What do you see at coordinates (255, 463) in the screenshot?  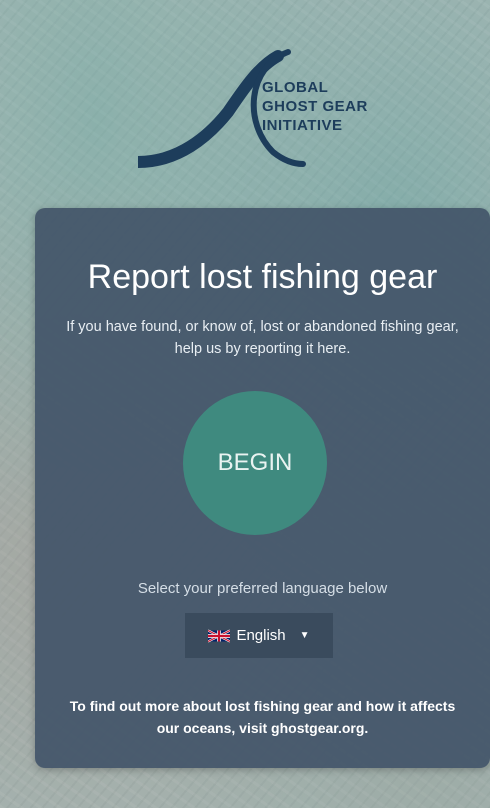 I see `begin-button: BEGIN` at bounding box center [255, 463].